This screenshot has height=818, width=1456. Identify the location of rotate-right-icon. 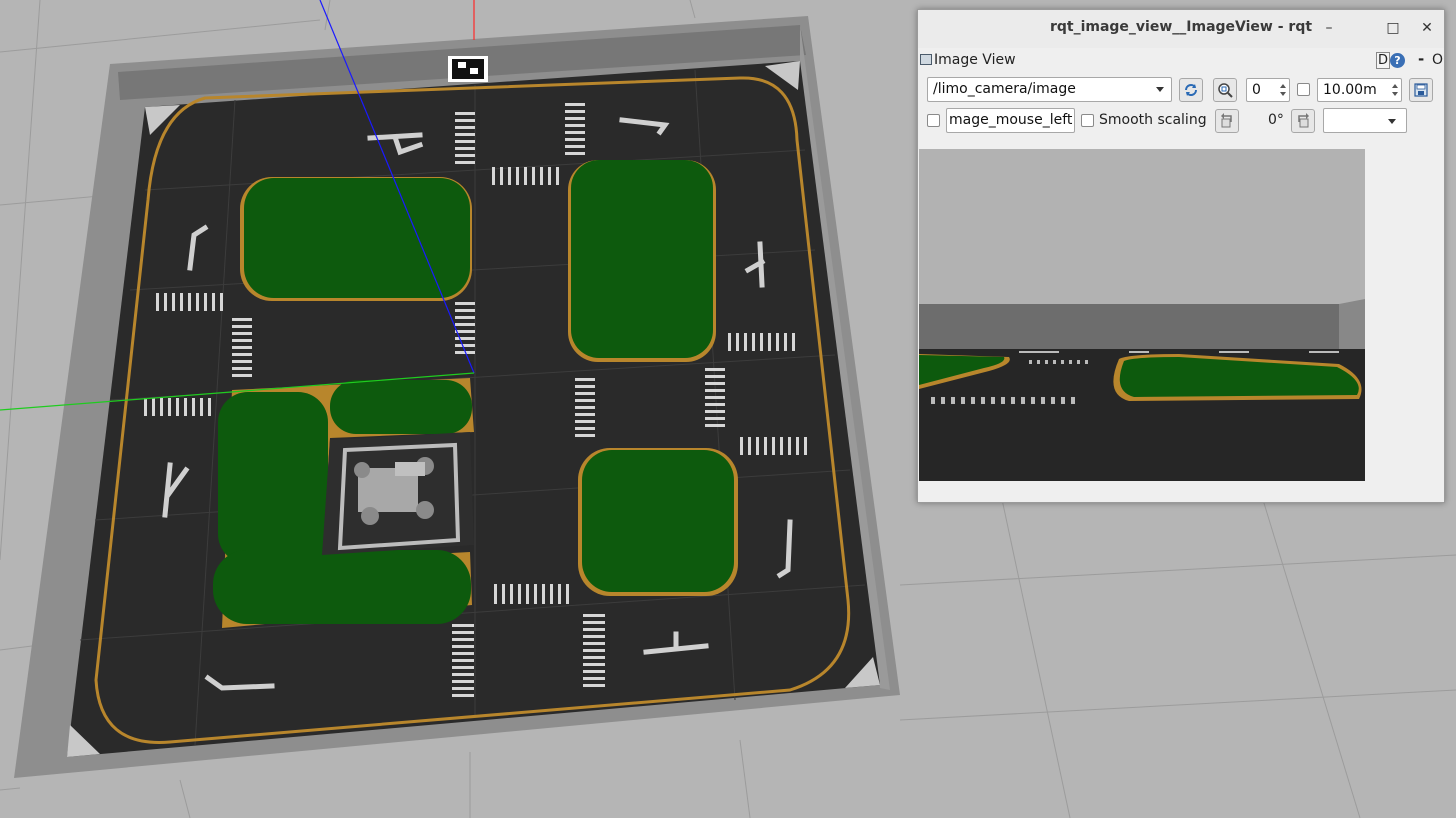
(1303, 120).